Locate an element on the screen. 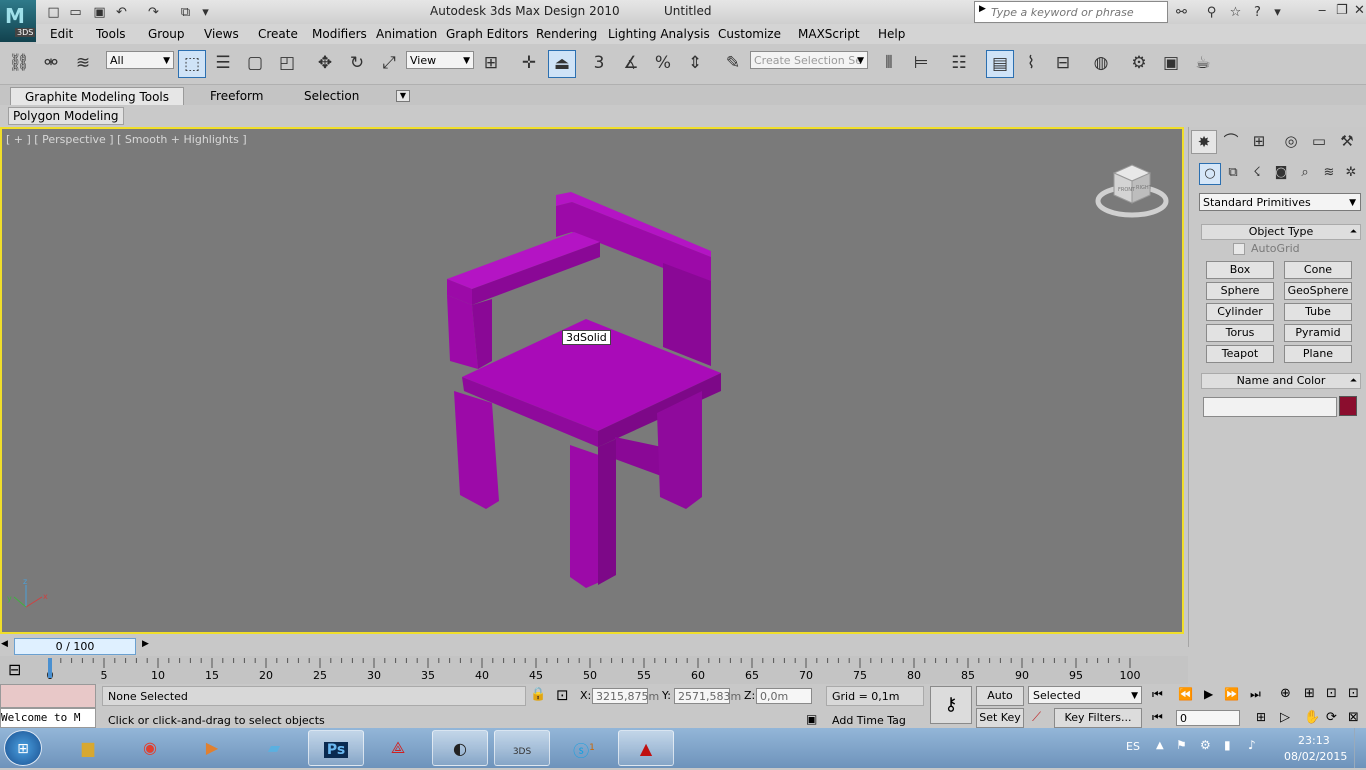 Image resolution: width=1366 pixels, height=770 pixels. systems-category-icon: ✲ is located at coordinates (1351, 173).